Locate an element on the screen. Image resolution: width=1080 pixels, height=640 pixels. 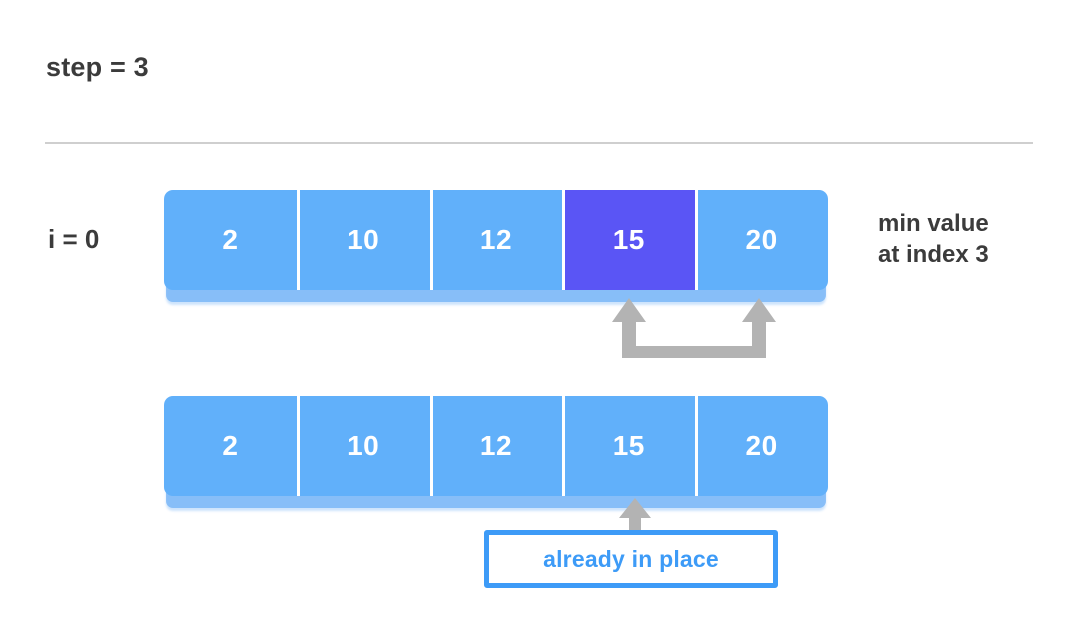
callout-pointer is located at coordinates (635, 516).